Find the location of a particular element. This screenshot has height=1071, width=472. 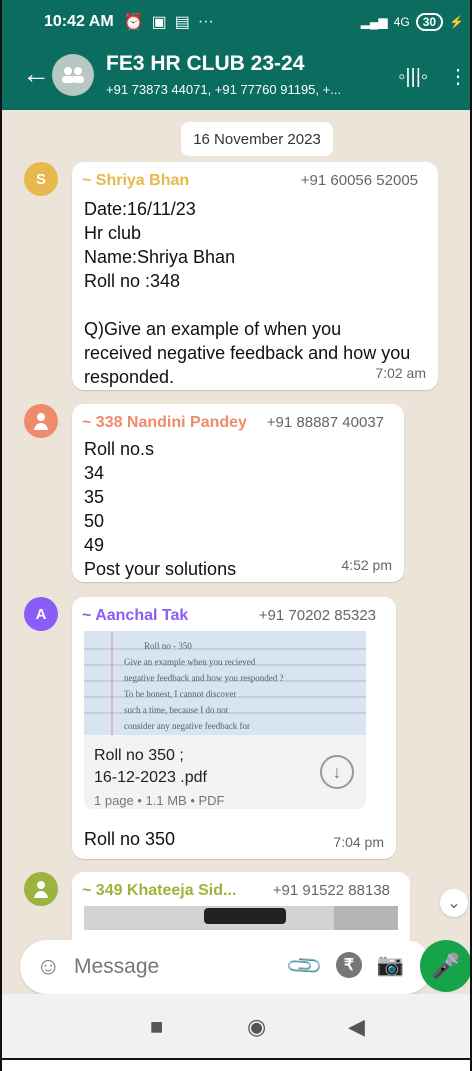

battery: 30 is located at coordinates (429, 22).